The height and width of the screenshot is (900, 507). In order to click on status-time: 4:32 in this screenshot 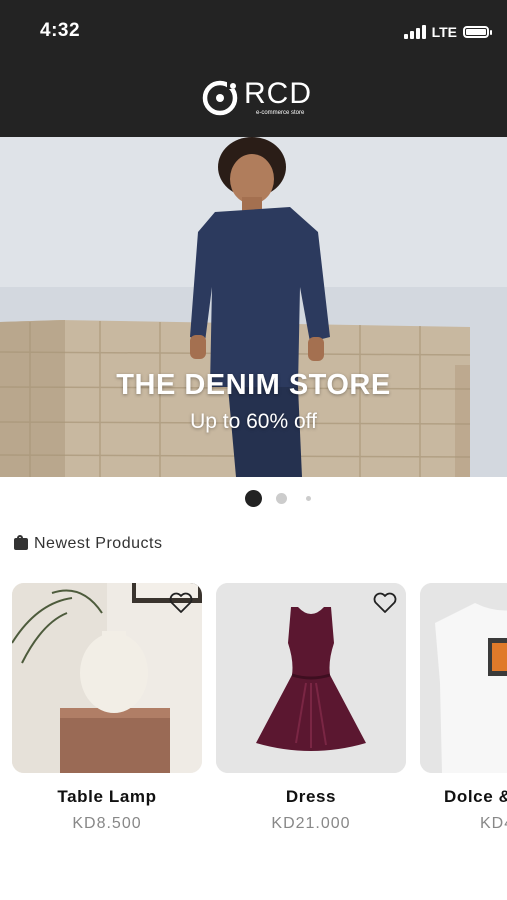, I will do `click(60, 30)`.